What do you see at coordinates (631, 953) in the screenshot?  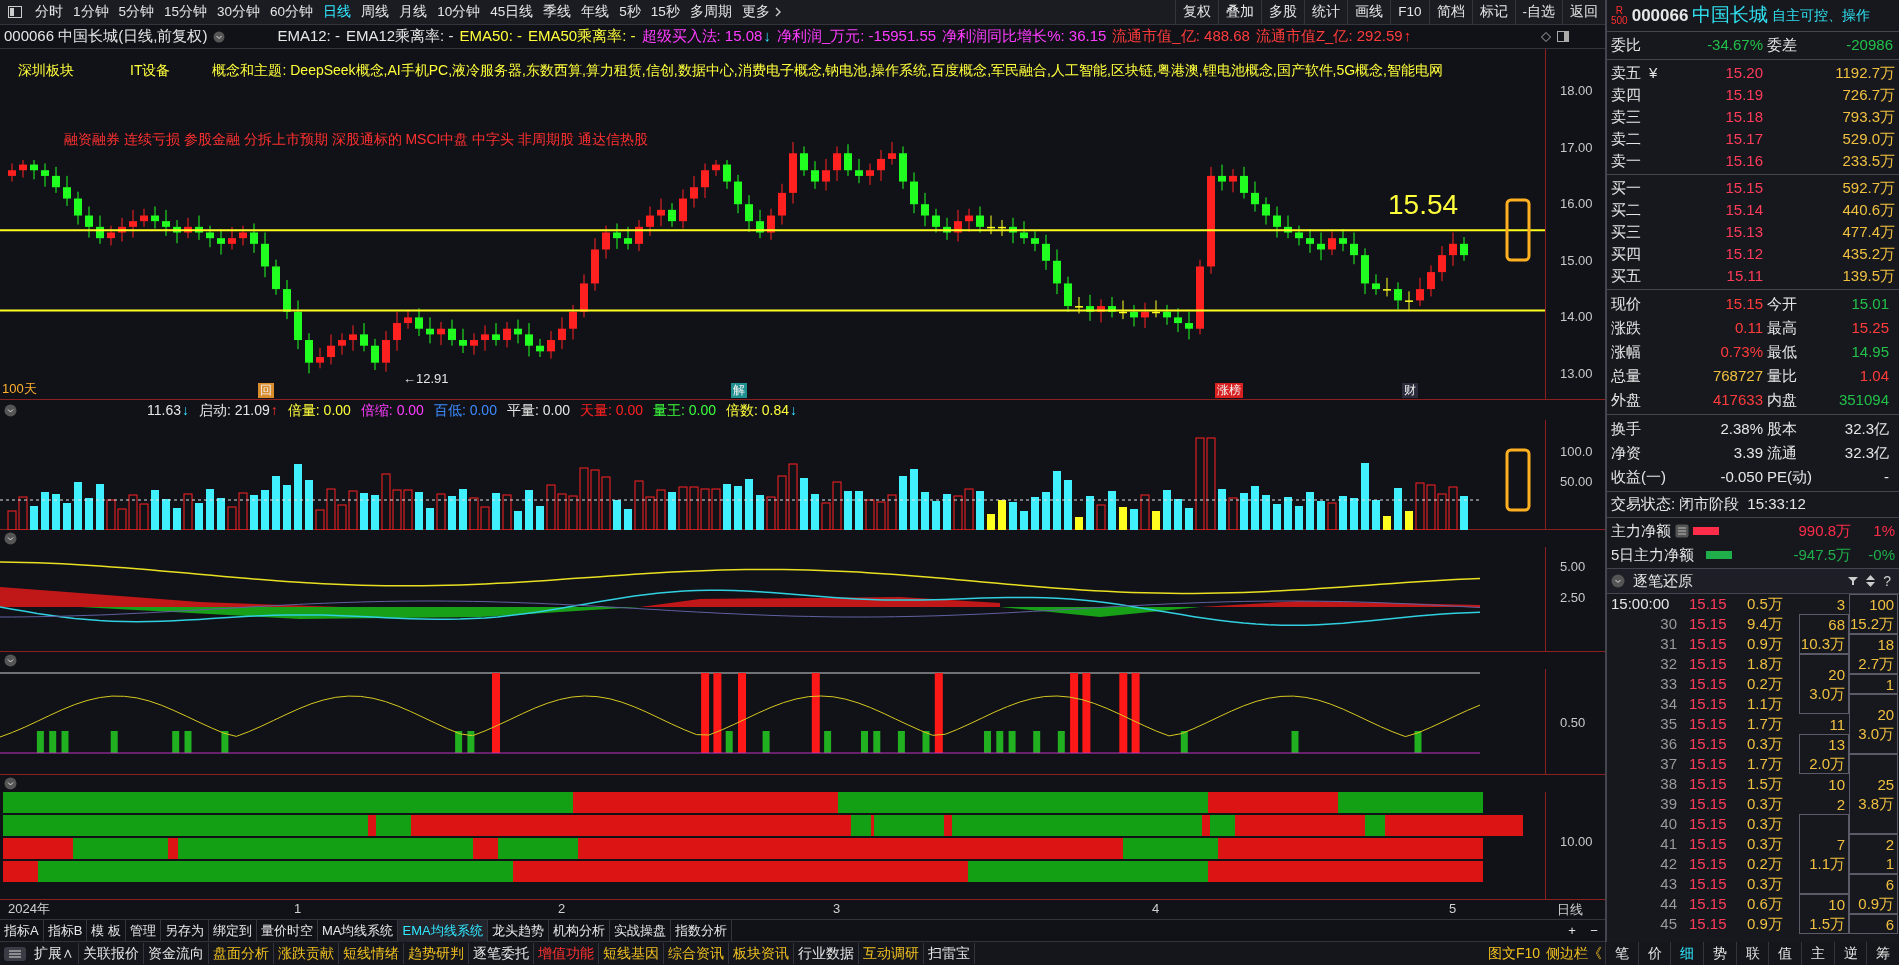 I see `function-link: 短线基因` at bounding box center [631, 953].